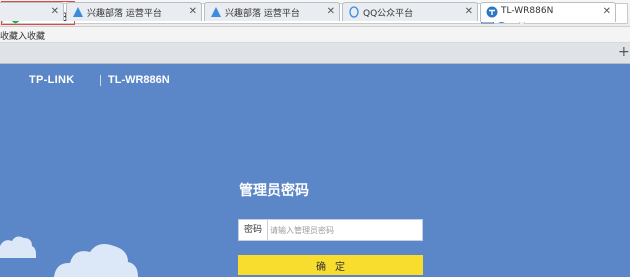 Image resolution: width=630 pixels, height=277 pixels. I want to click on confirm-button: 确定, so click(330, 265).